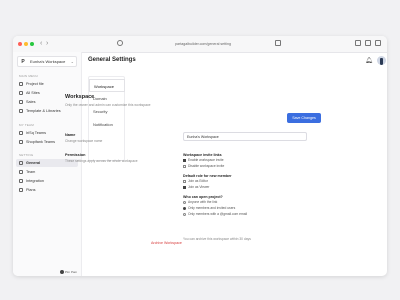 The width and height of the screenshot is (400, 300). What do you see at coordinates (358, 43) in the screenshot?
I see `share-icon` at bounding box center [358, 43].